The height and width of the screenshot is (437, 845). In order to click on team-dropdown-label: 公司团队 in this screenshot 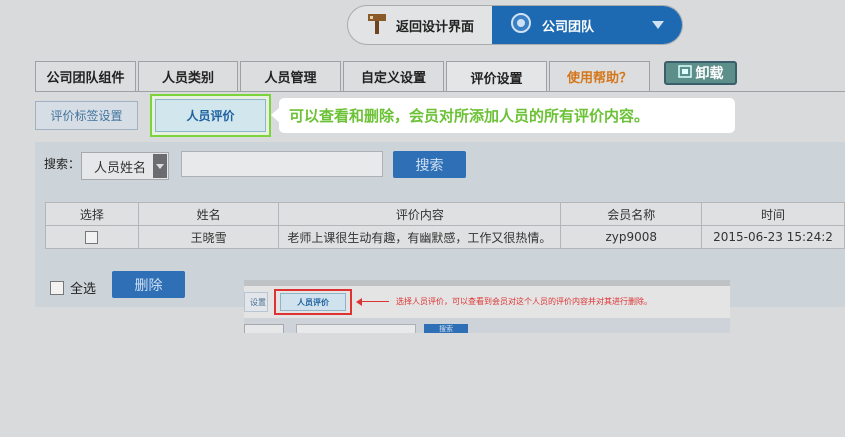, I will do `click(568, 27)`.